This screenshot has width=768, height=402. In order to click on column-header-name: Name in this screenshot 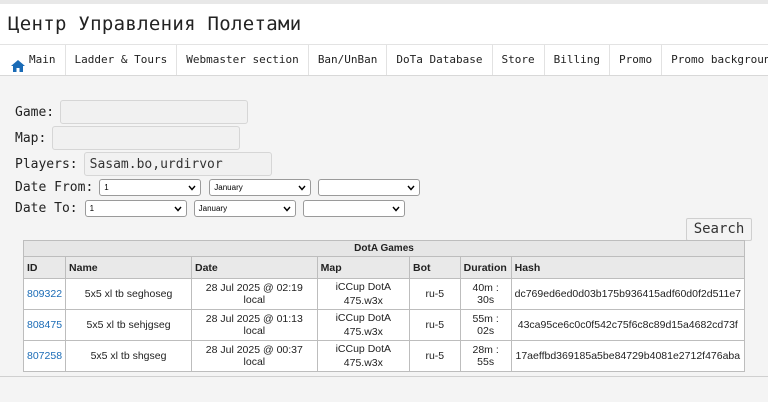, I will do `click(128, 267)`.